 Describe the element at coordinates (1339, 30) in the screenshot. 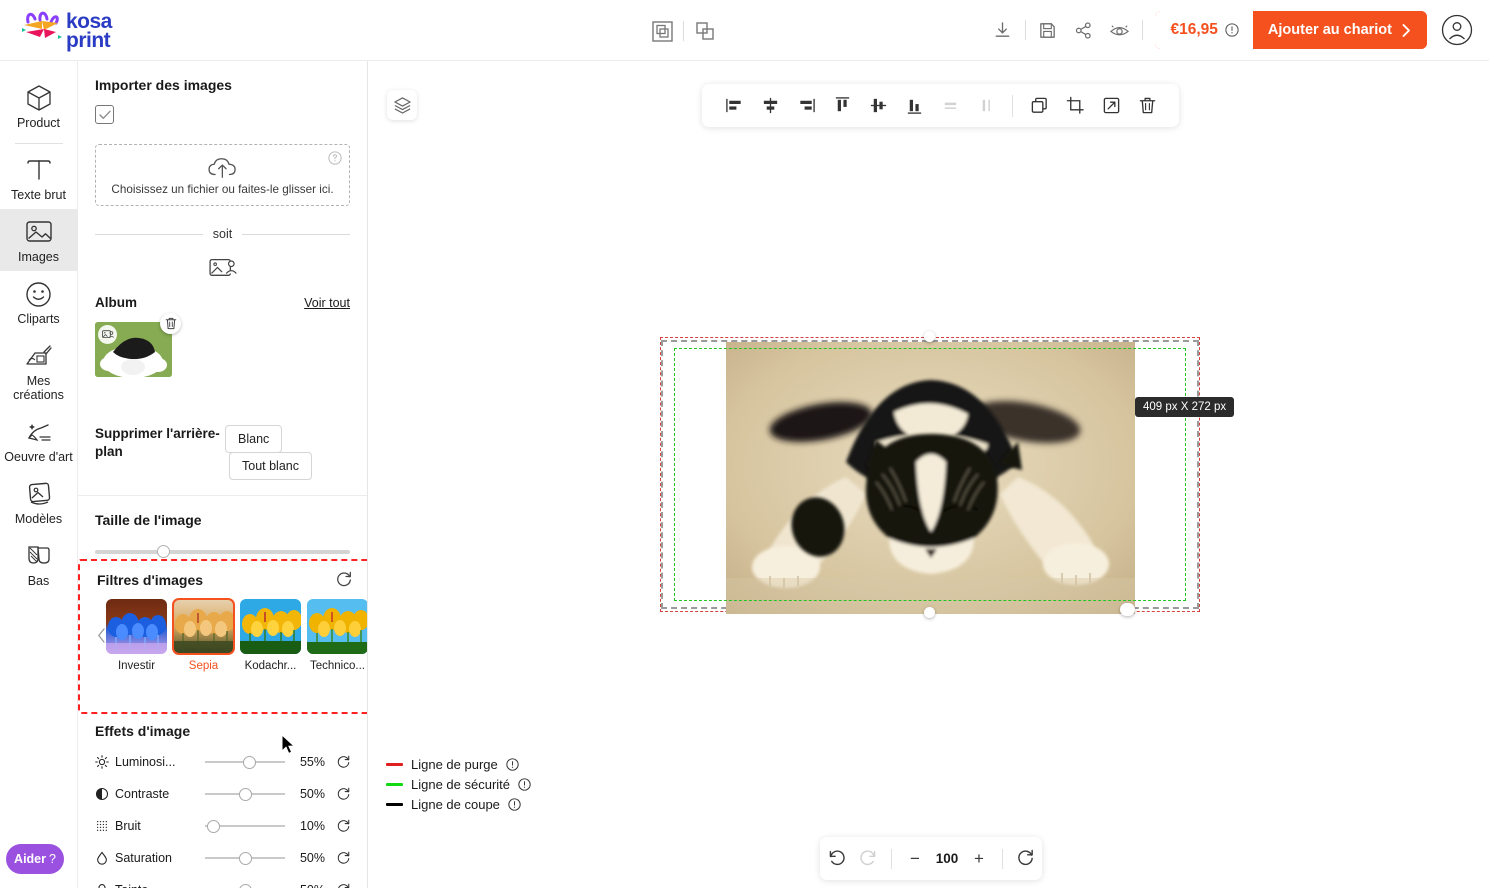

I see `add-to-cart-button: Ajouter au chariot` at that location.